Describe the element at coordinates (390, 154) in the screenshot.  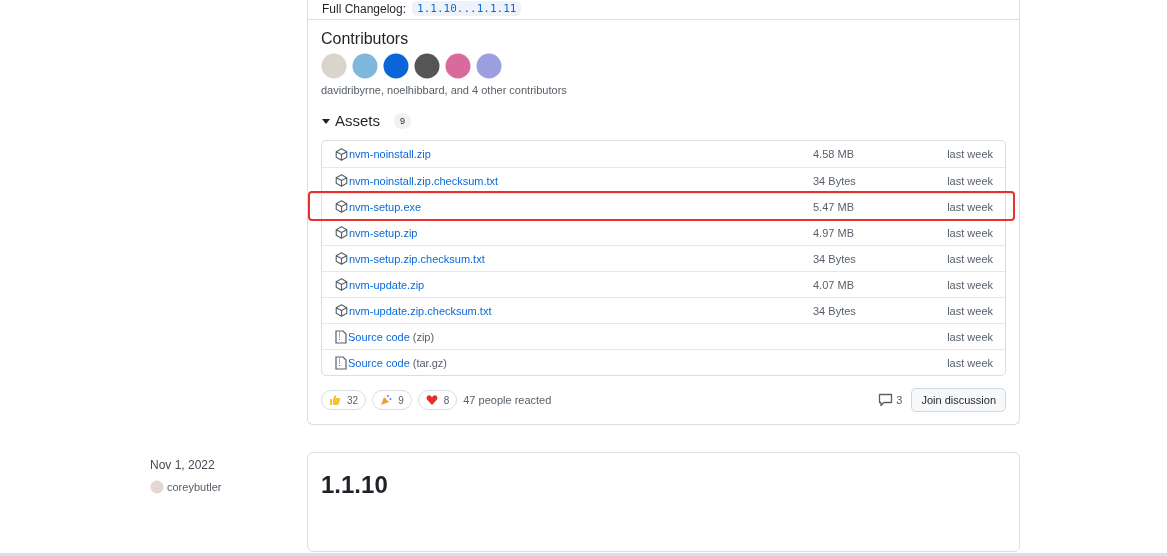
I see `asset-link: nvm-noinstall.zip` at that location.